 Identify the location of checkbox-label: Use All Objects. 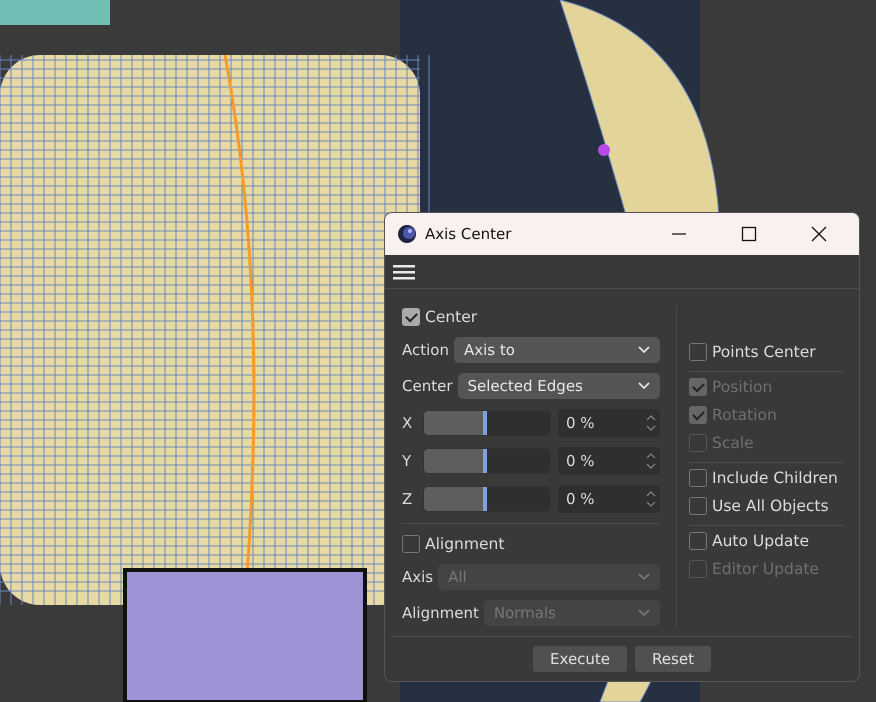
(770, 506).